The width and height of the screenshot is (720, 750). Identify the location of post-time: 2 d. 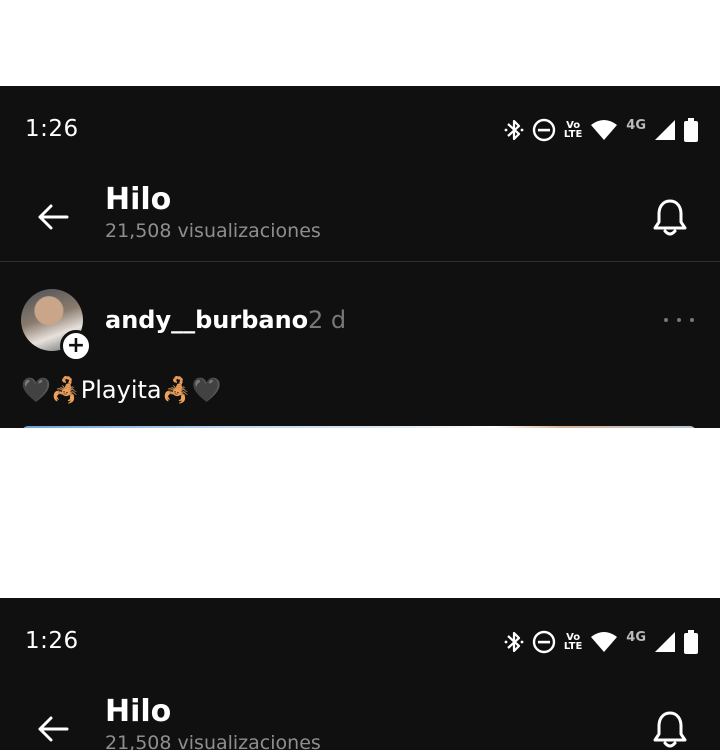
(327, 320).